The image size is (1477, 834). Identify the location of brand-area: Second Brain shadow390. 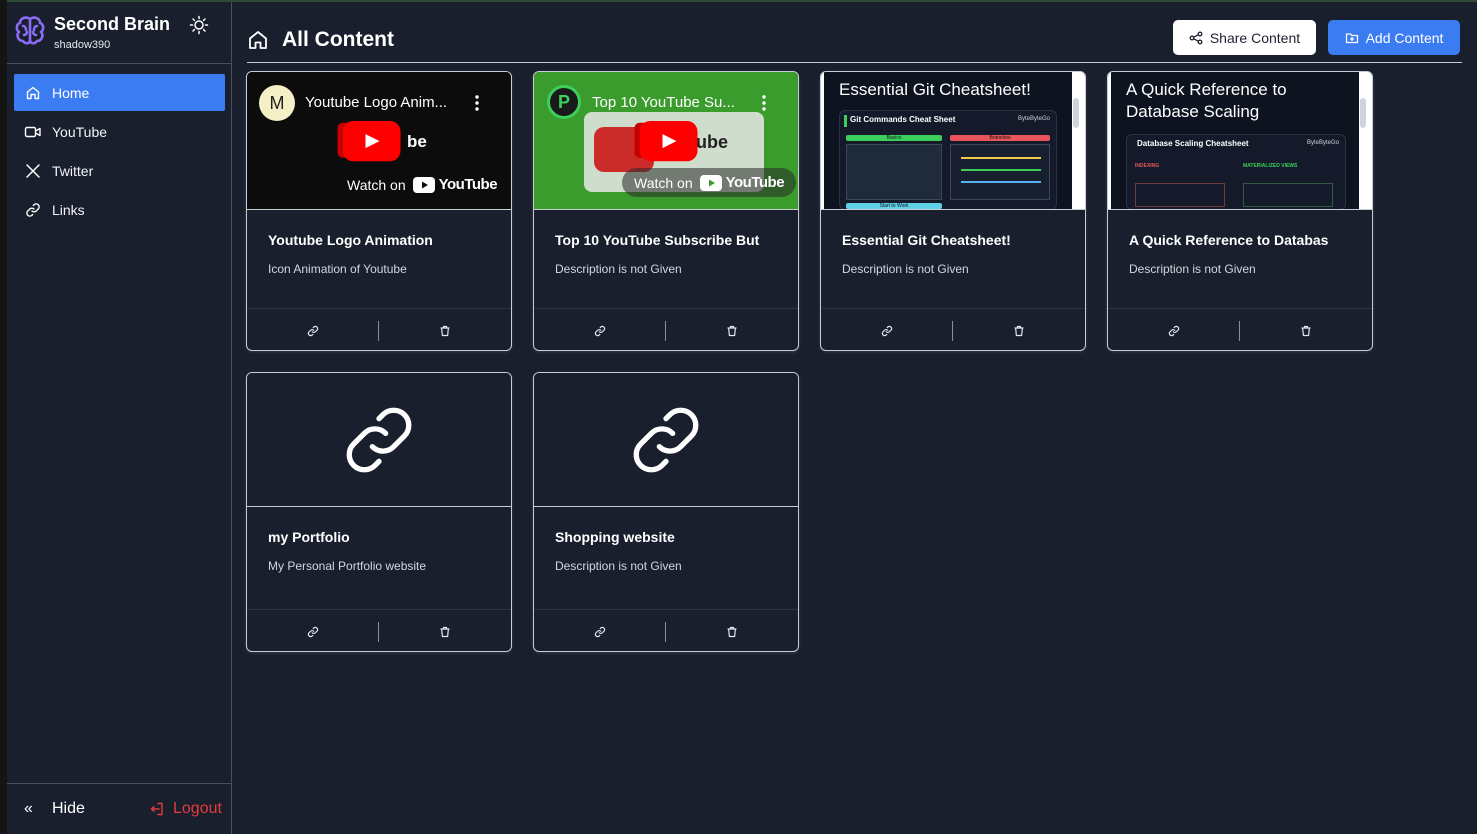
(119, 33).